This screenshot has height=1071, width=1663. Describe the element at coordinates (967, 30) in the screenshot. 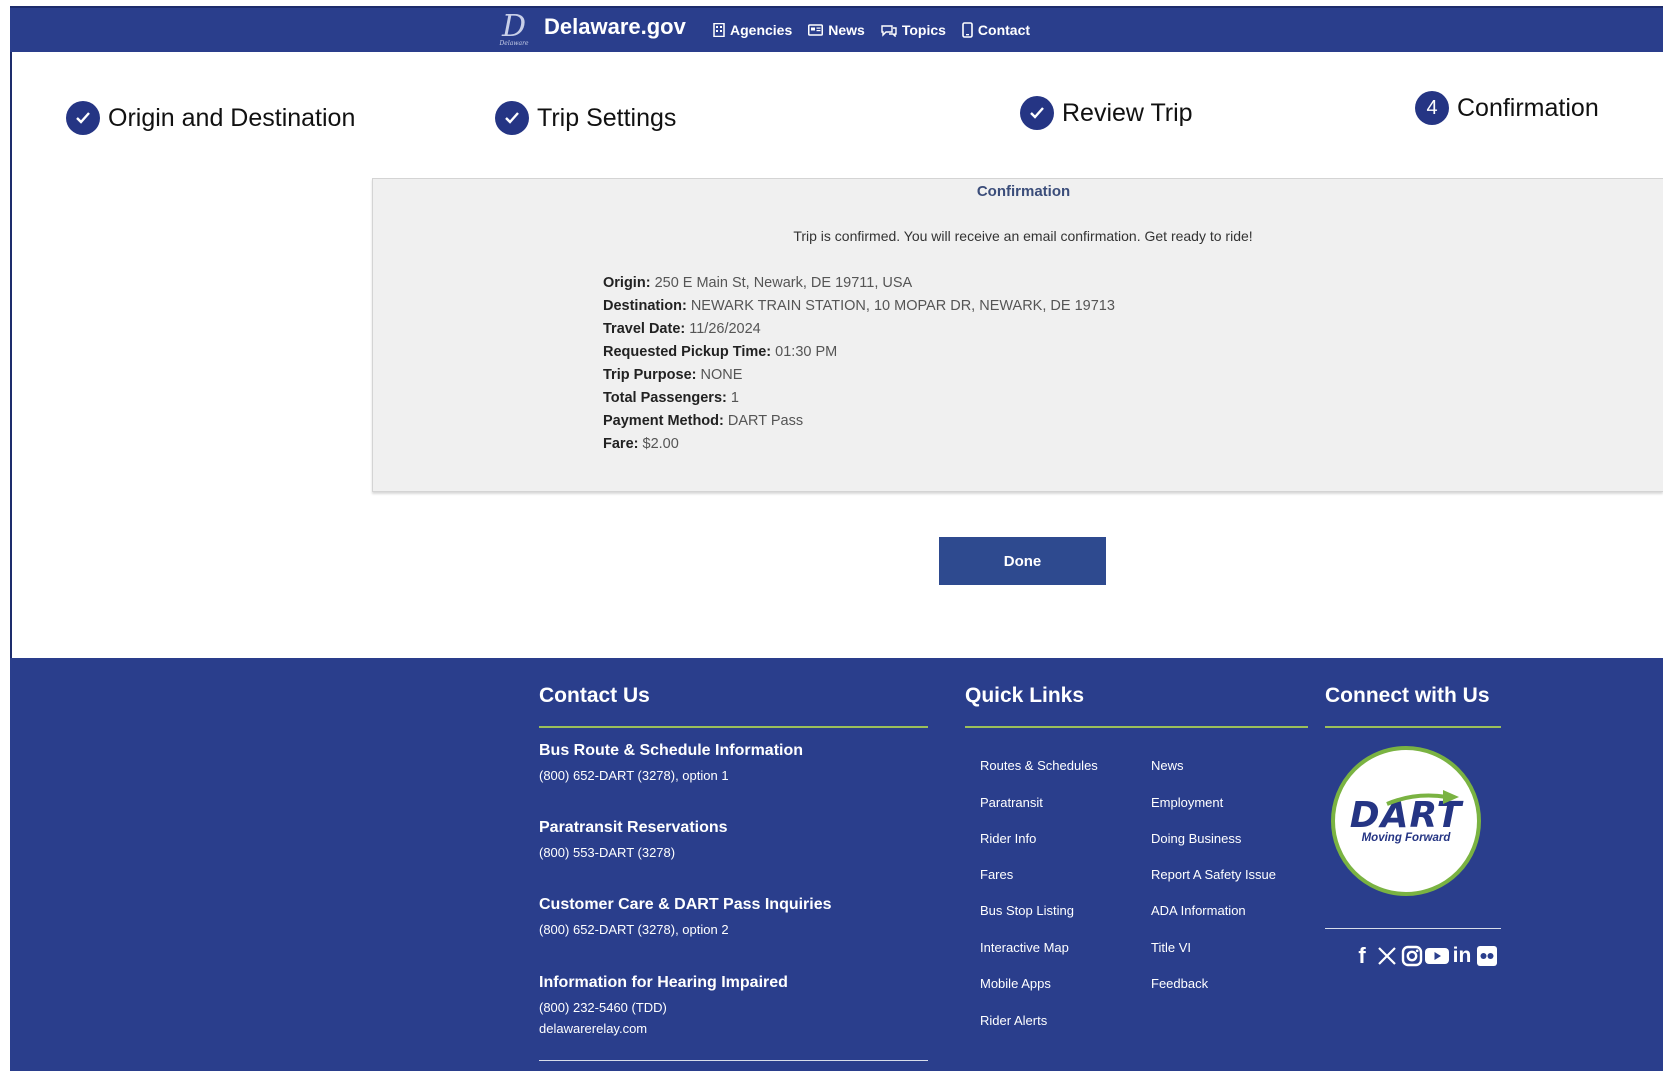

I see `phone-icon` at that location.